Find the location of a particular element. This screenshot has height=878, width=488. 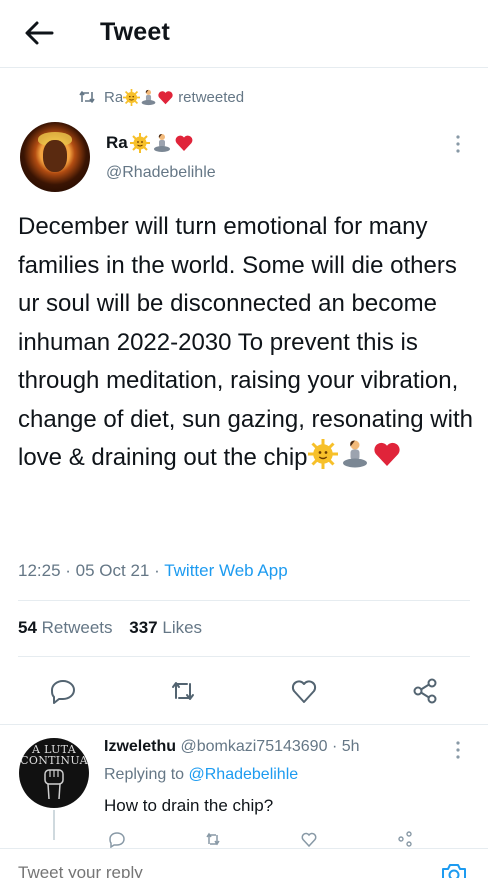

top-bar: Tweet is located at coordinates (244, 34).